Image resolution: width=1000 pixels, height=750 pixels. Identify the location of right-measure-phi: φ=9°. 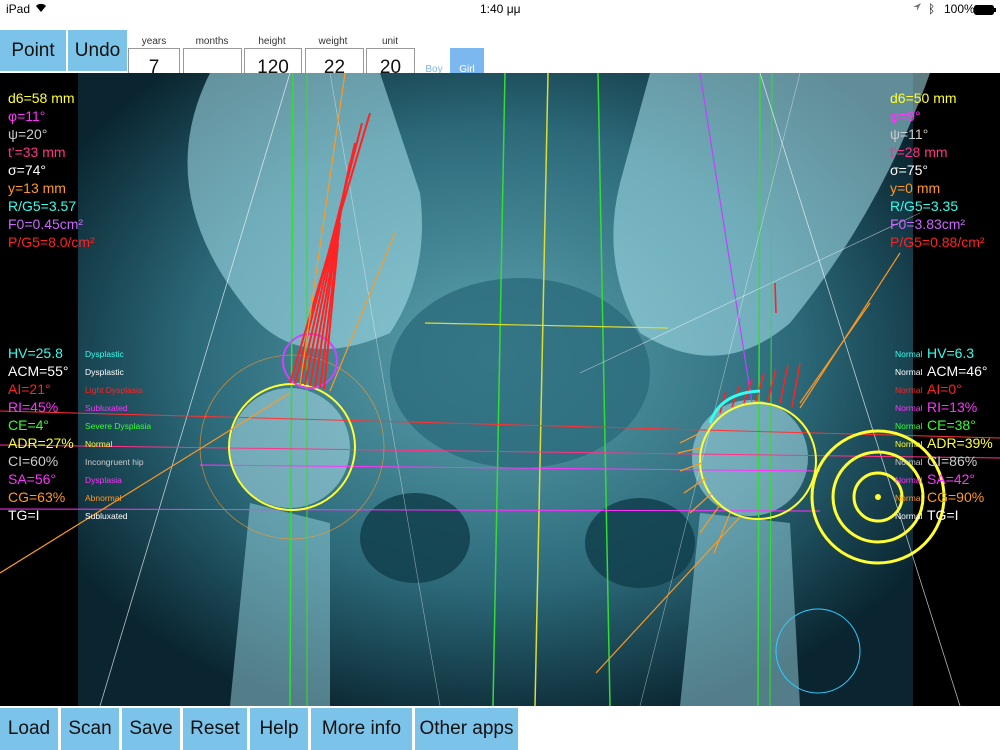
(905, 116).